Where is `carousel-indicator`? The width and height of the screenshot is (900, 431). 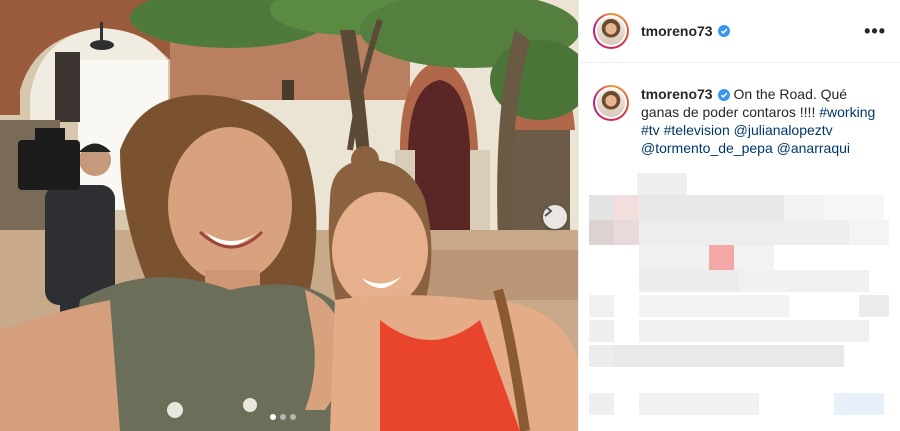
carousel-indicator is located at coordinates (283, 417).